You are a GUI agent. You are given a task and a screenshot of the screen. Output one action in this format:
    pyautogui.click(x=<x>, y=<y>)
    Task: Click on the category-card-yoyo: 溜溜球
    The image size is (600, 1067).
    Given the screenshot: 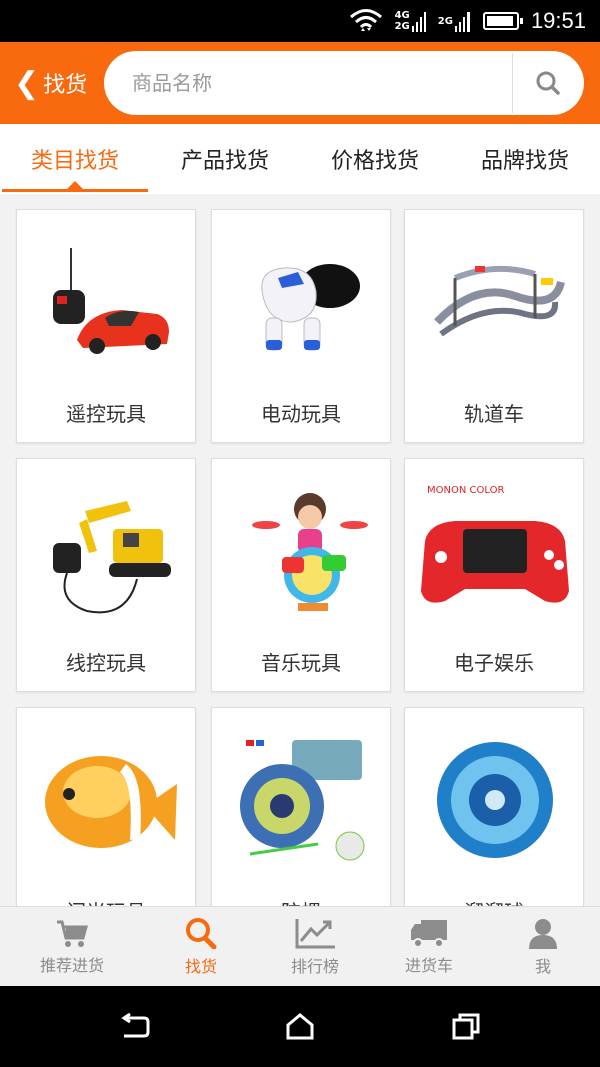 What is the action you would take?
    pyautogui.click(x=494, y=806)
    